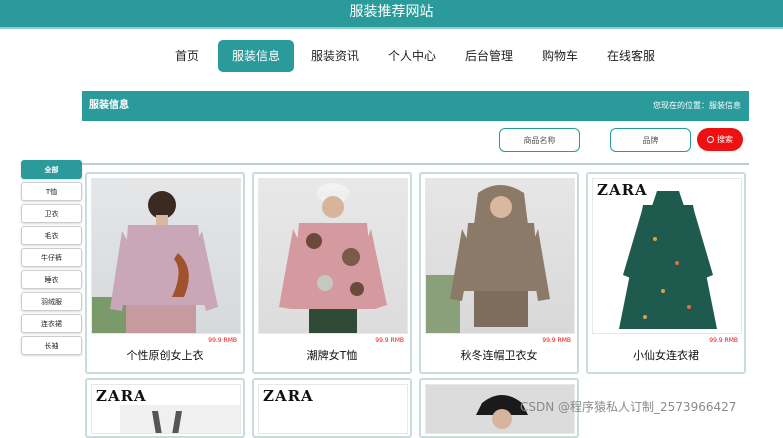  I want to click on nav-item-cart: 购物车, so click(560, 56).